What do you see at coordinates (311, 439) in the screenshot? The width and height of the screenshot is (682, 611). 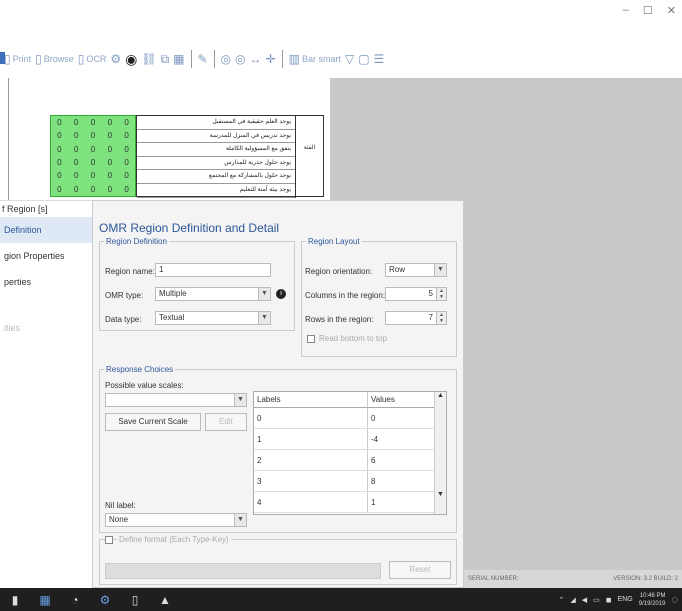 I see `row-label: 1` at bounding box center [311, 439].